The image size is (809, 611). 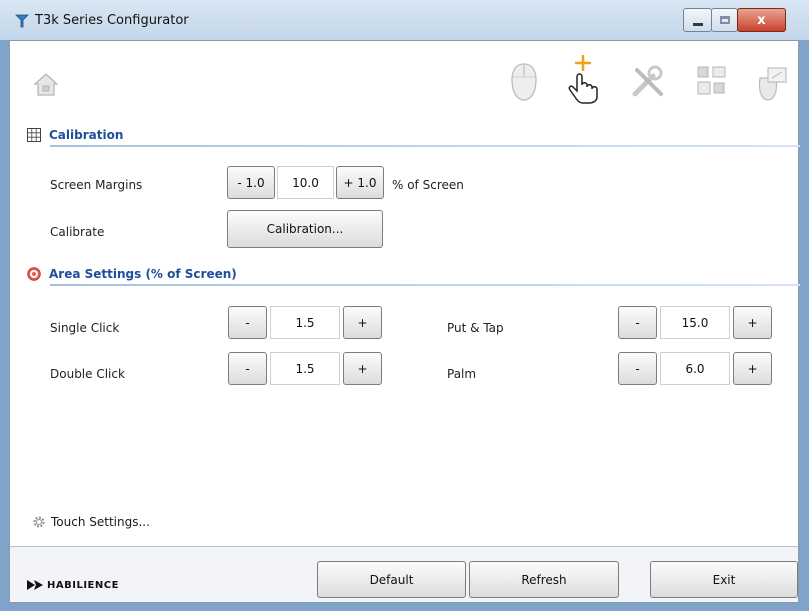 I want to click on mouse-icon, so click(x=524, y=82).